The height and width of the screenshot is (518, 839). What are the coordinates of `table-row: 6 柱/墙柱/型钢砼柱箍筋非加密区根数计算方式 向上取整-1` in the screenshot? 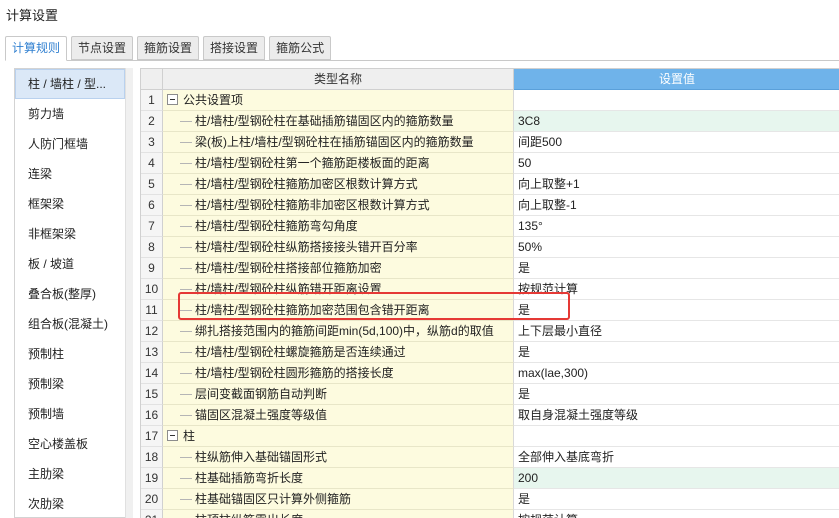 It's located at (490, 205).